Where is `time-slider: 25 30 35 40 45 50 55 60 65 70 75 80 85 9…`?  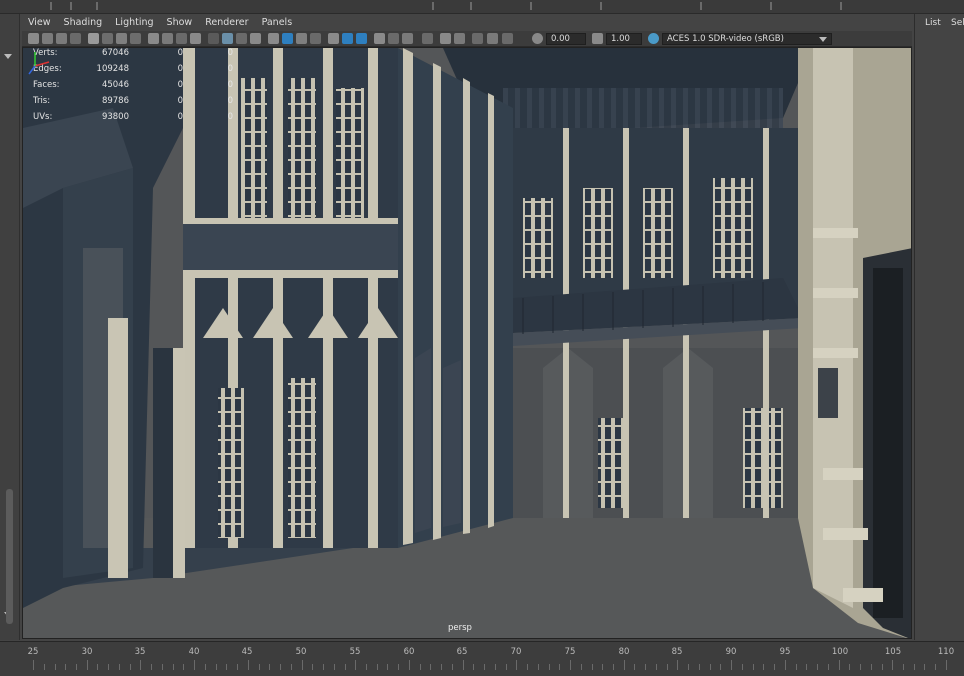
time-slider: 25 30 35 40 45 50 55 60 65 70 75 80 85 9… is located at coordinates (482, 658).